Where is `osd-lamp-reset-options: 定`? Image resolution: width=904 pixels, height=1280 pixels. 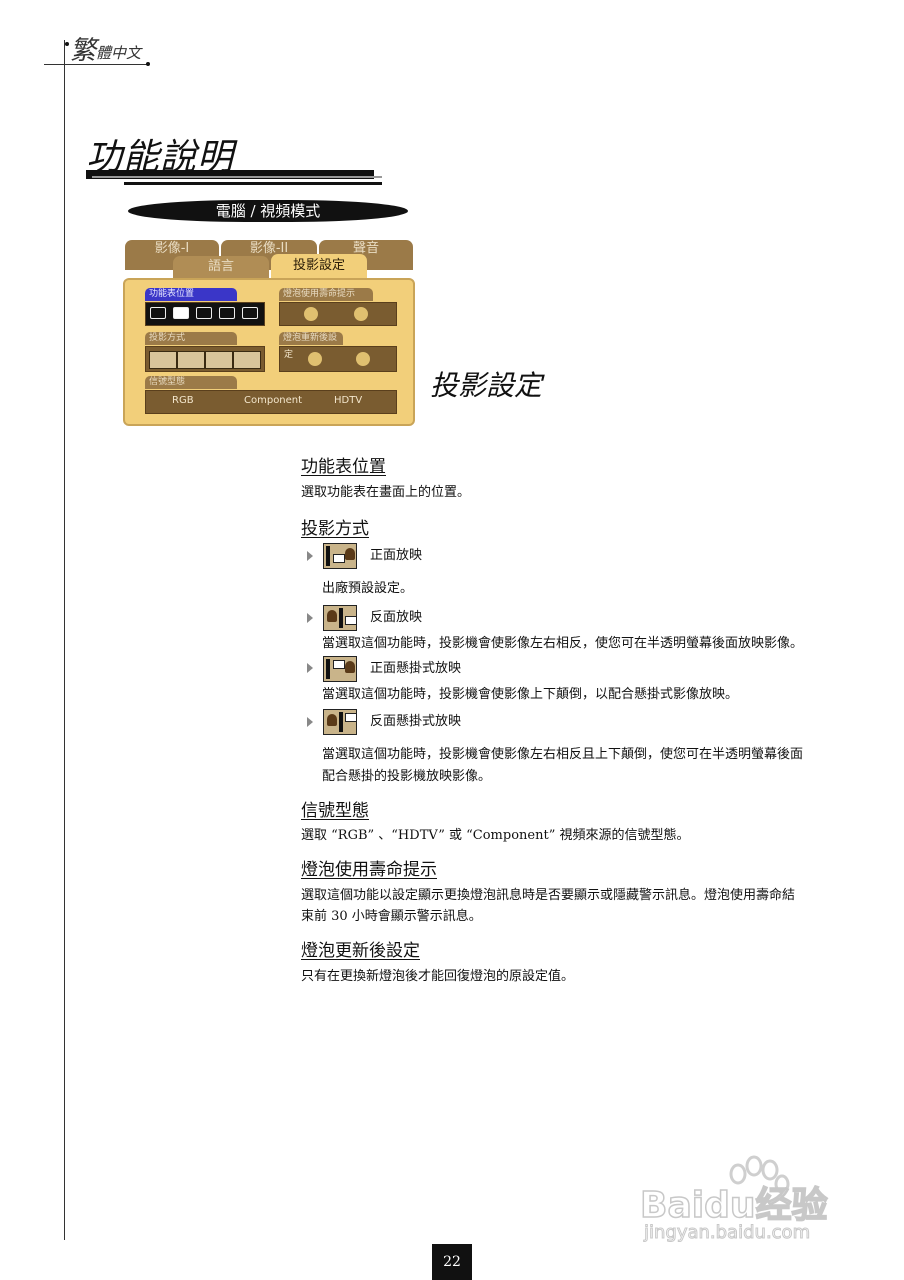 osd-lamp-reset-options: 定 is located at coordinates (338, 359).